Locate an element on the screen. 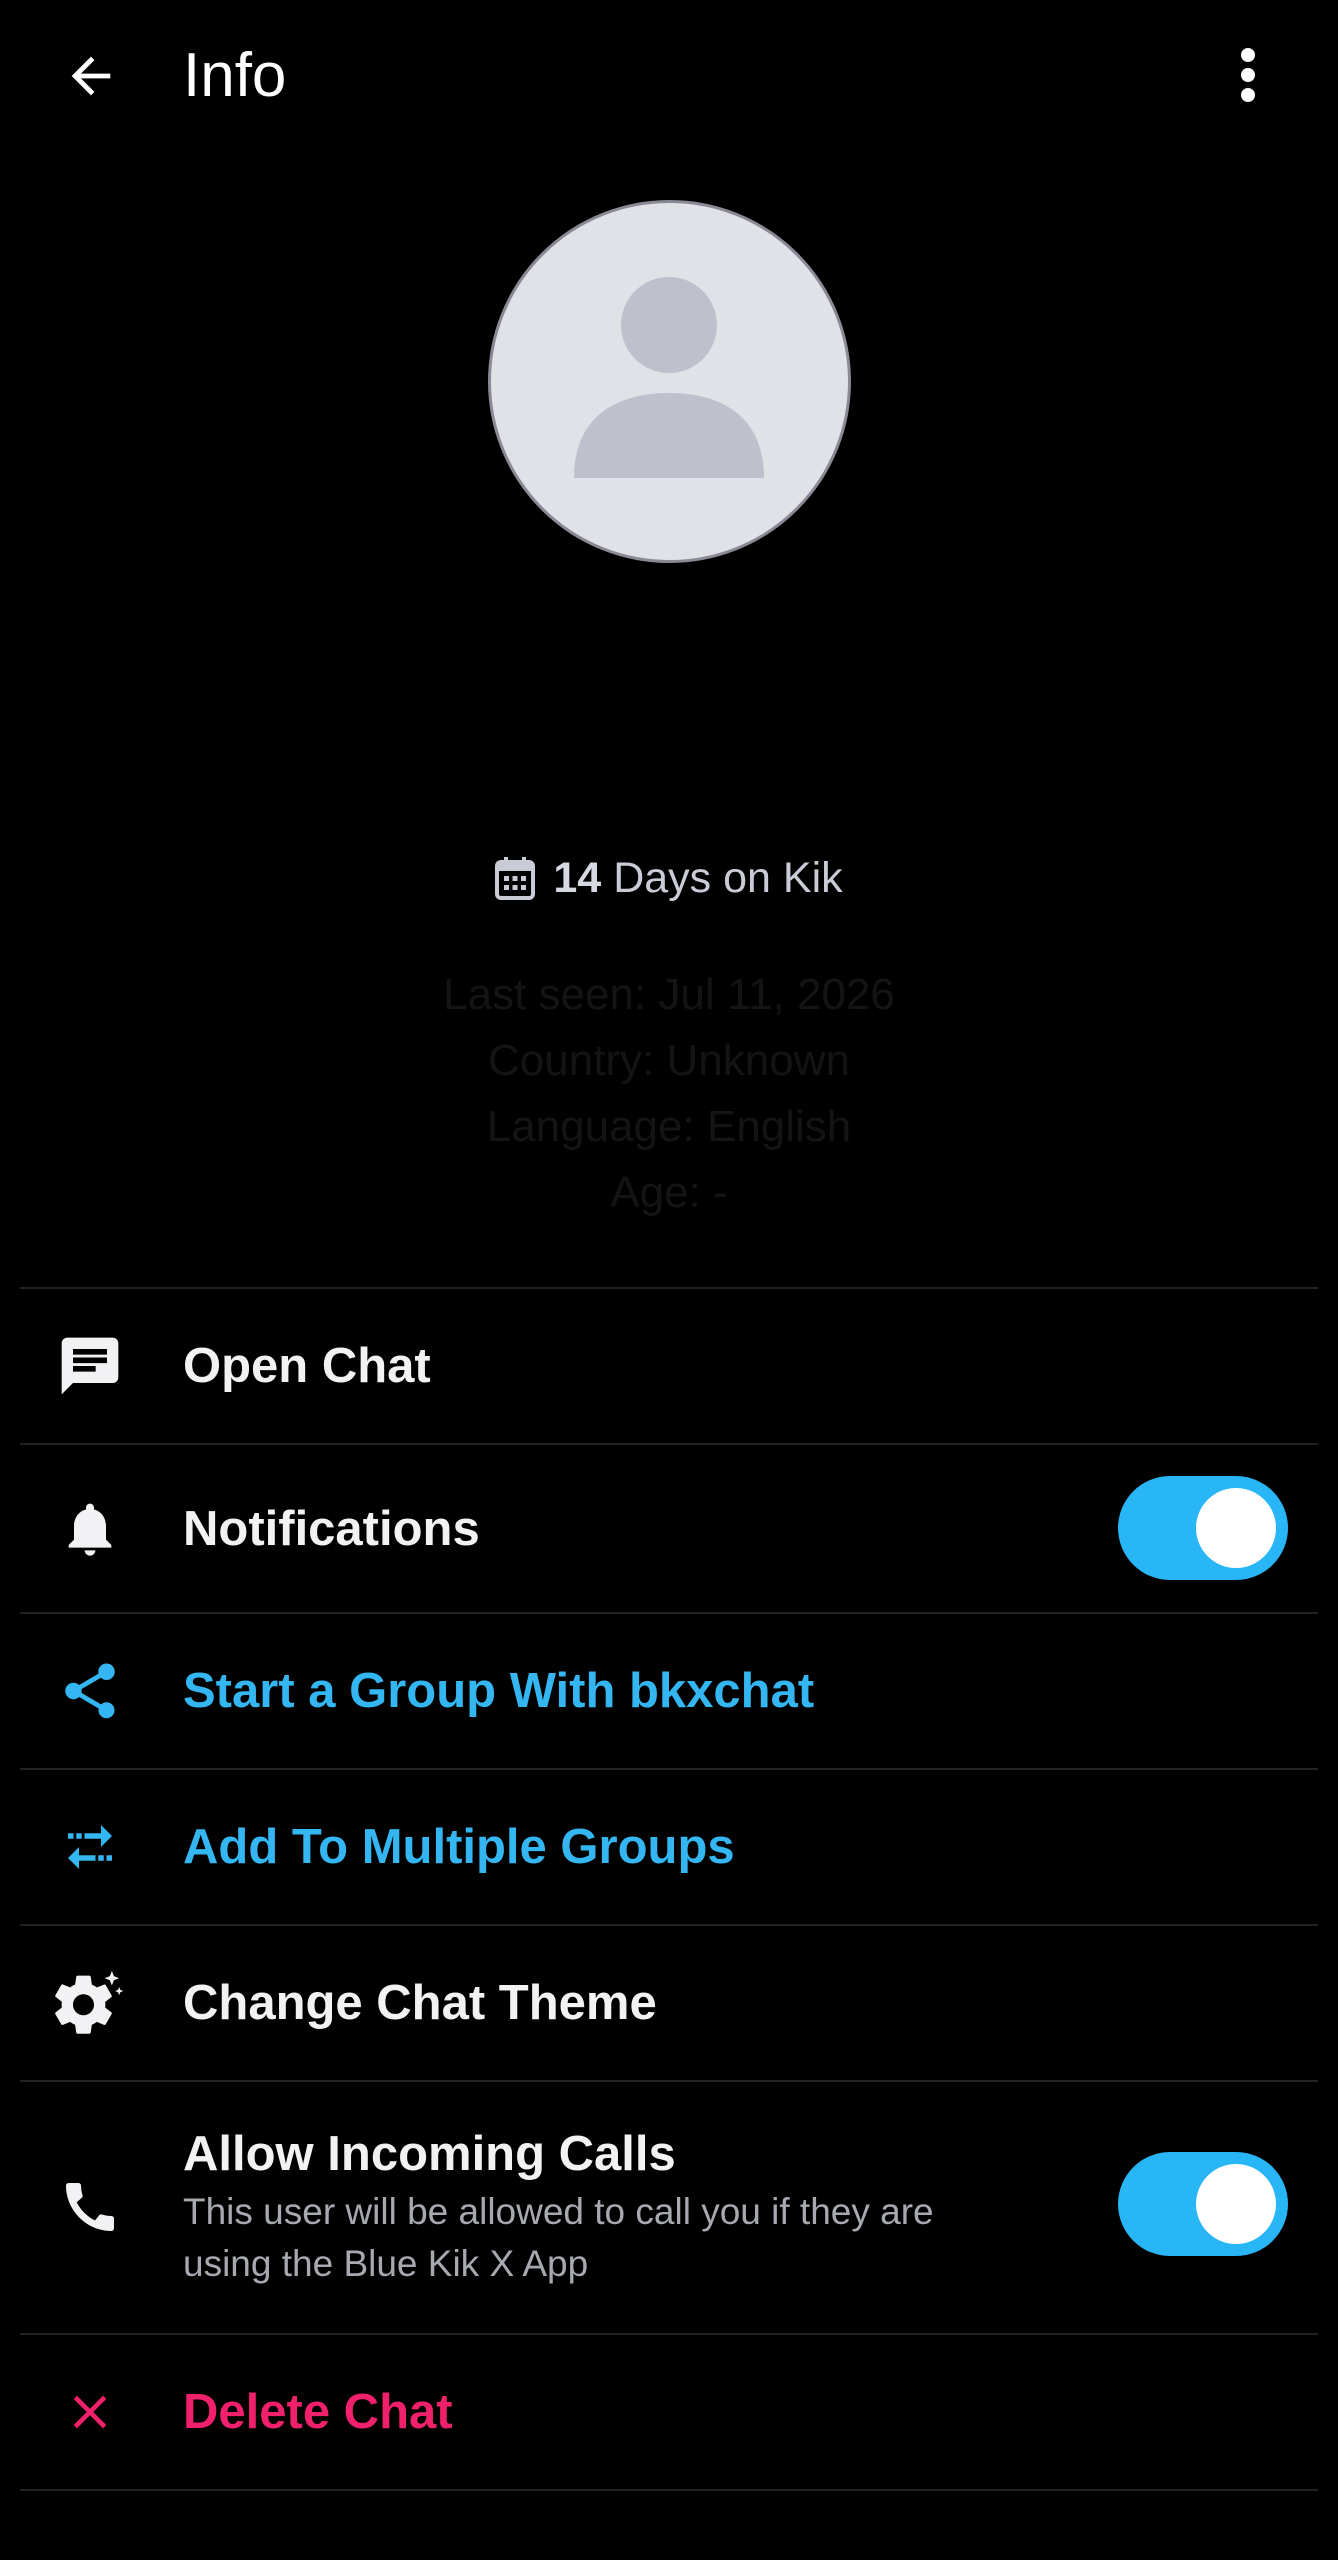 The height and width of the screenshot is (2560, 1338). back-button is located at coordinates (91, 76).